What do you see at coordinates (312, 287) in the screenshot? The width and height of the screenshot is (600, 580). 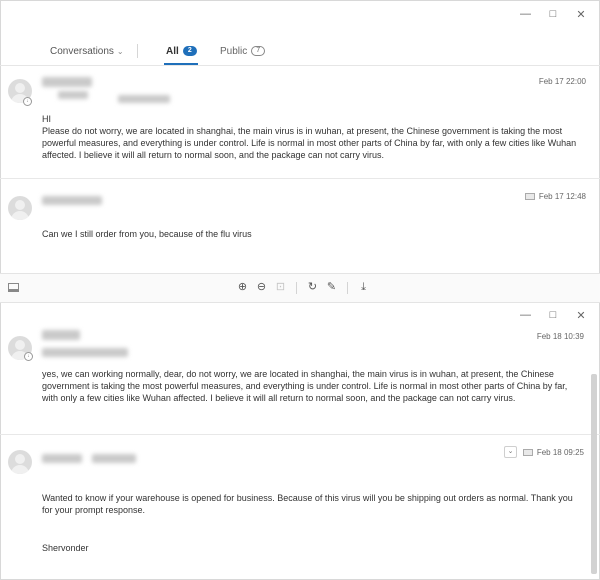 I see `rotate-icon: ↻` at bounding box center [312, 287].